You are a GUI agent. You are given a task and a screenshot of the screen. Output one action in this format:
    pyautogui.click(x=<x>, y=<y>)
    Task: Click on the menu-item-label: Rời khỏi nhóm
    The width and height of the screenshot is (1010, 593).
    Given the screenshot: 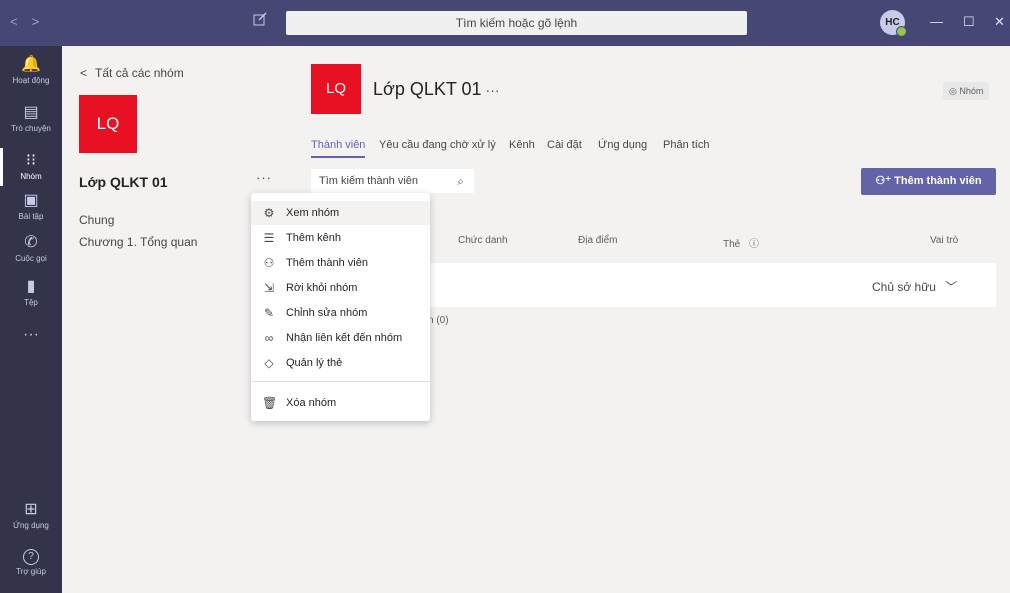 What is the action you would take?
    pyautogui.click(x=322, y=288)
    